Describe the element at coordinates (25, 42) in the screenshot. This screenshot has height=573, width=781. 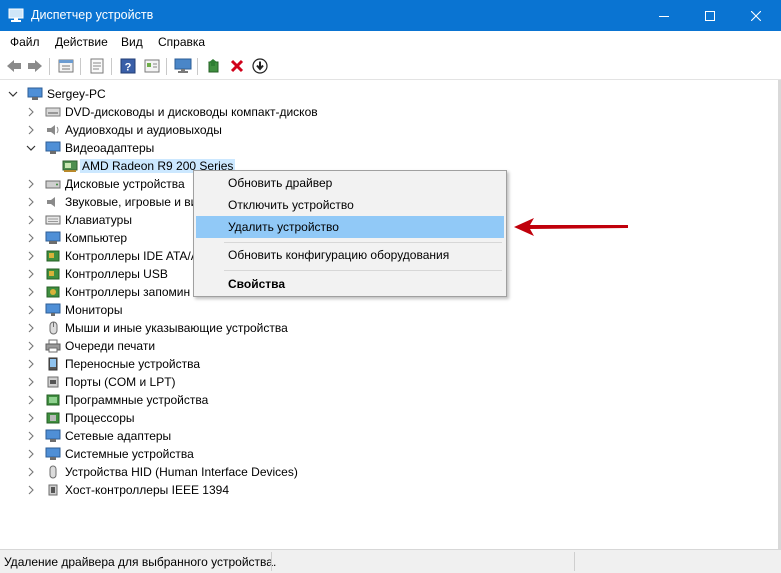
I see `menu-file: Файл` at that location.